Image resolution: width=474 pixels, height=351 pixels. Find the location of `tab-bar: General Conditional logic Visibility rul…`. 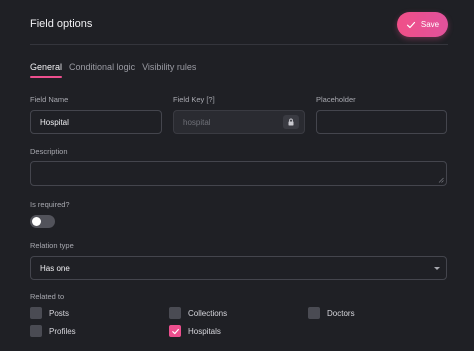

tab-bar: General Conditional logic Visibility rul… is located at coordinates (113, 70).